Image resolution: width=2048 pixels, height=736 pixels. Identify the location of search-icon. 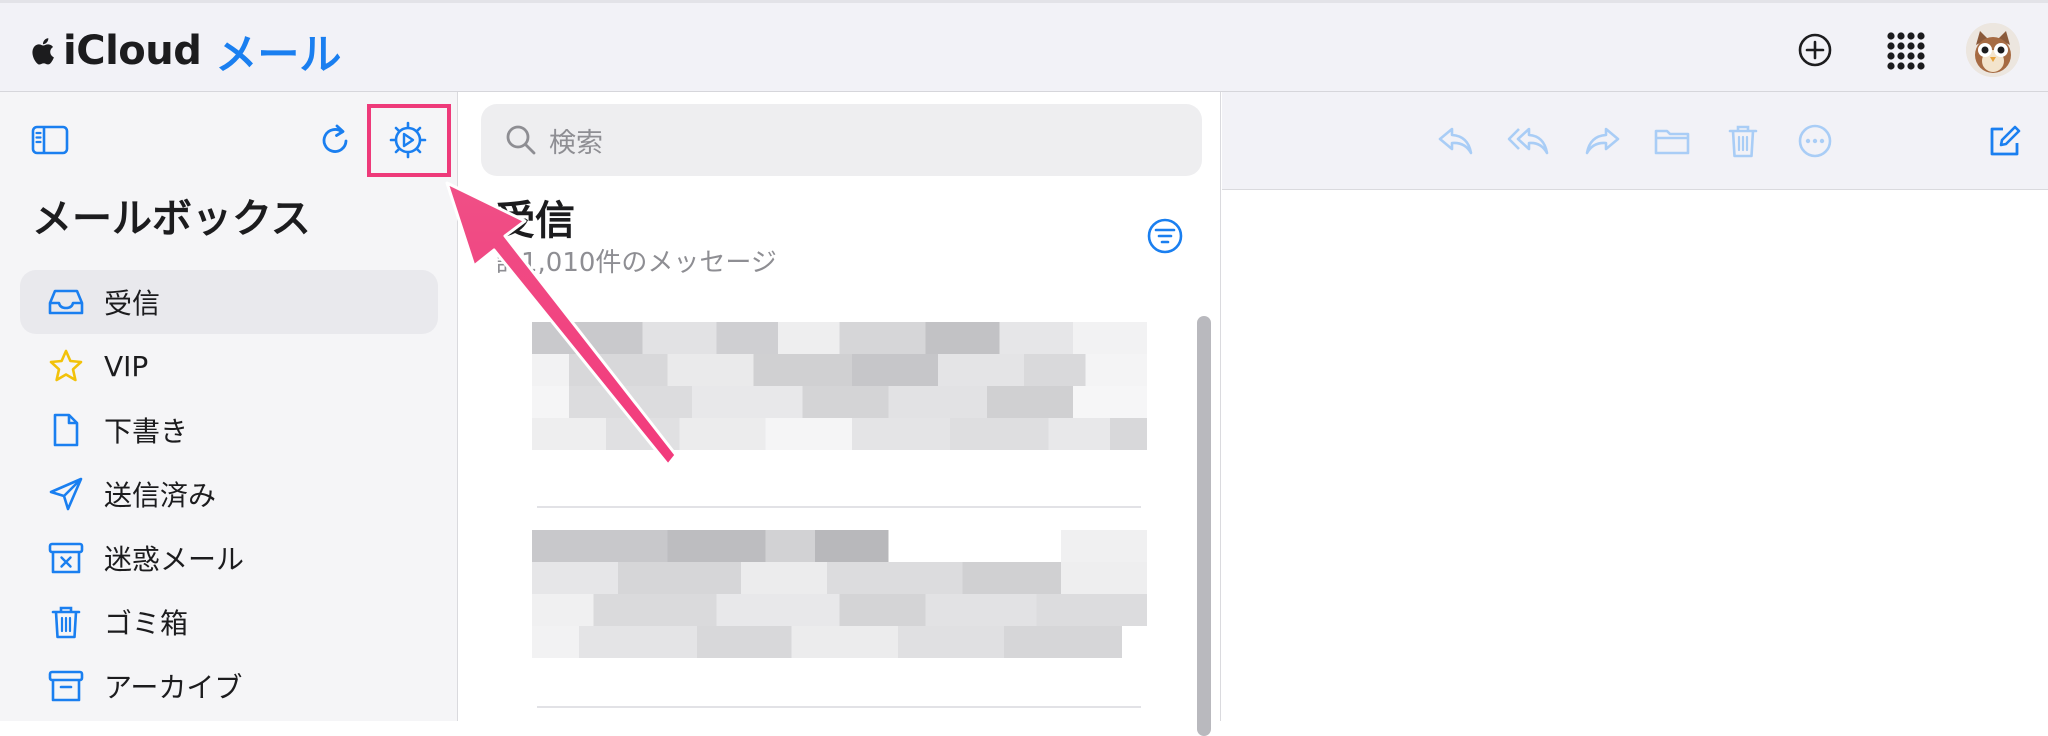
(521, 140).